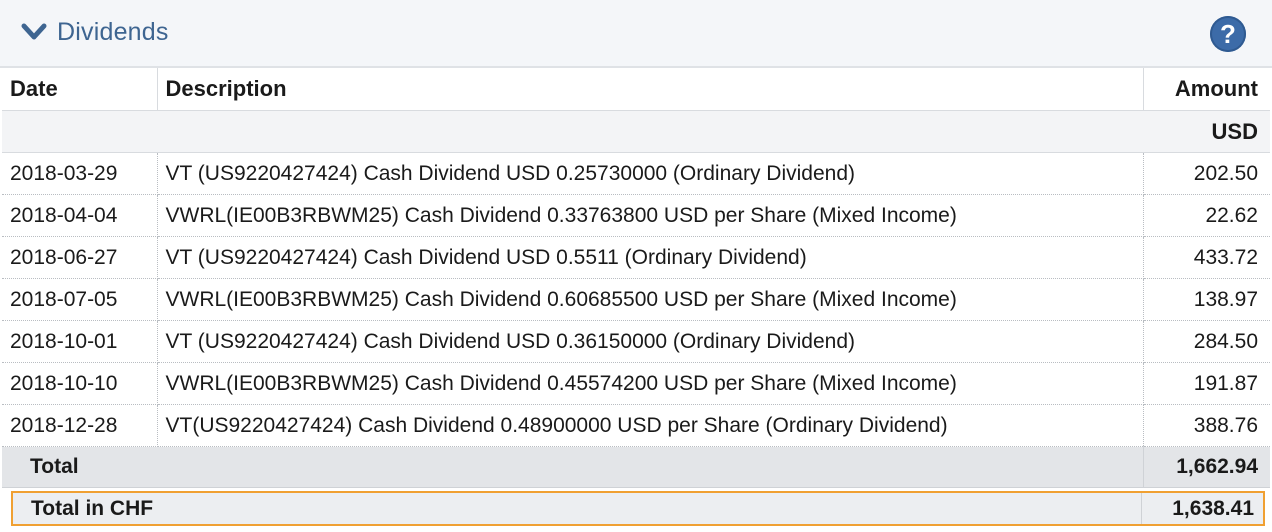 The height and width of the screenshot is (532, 1272). What do you see at coordinates (1206, 215) in the screenshot?
I see `row-amount: 22.62` at bounding box center [1206, 215].